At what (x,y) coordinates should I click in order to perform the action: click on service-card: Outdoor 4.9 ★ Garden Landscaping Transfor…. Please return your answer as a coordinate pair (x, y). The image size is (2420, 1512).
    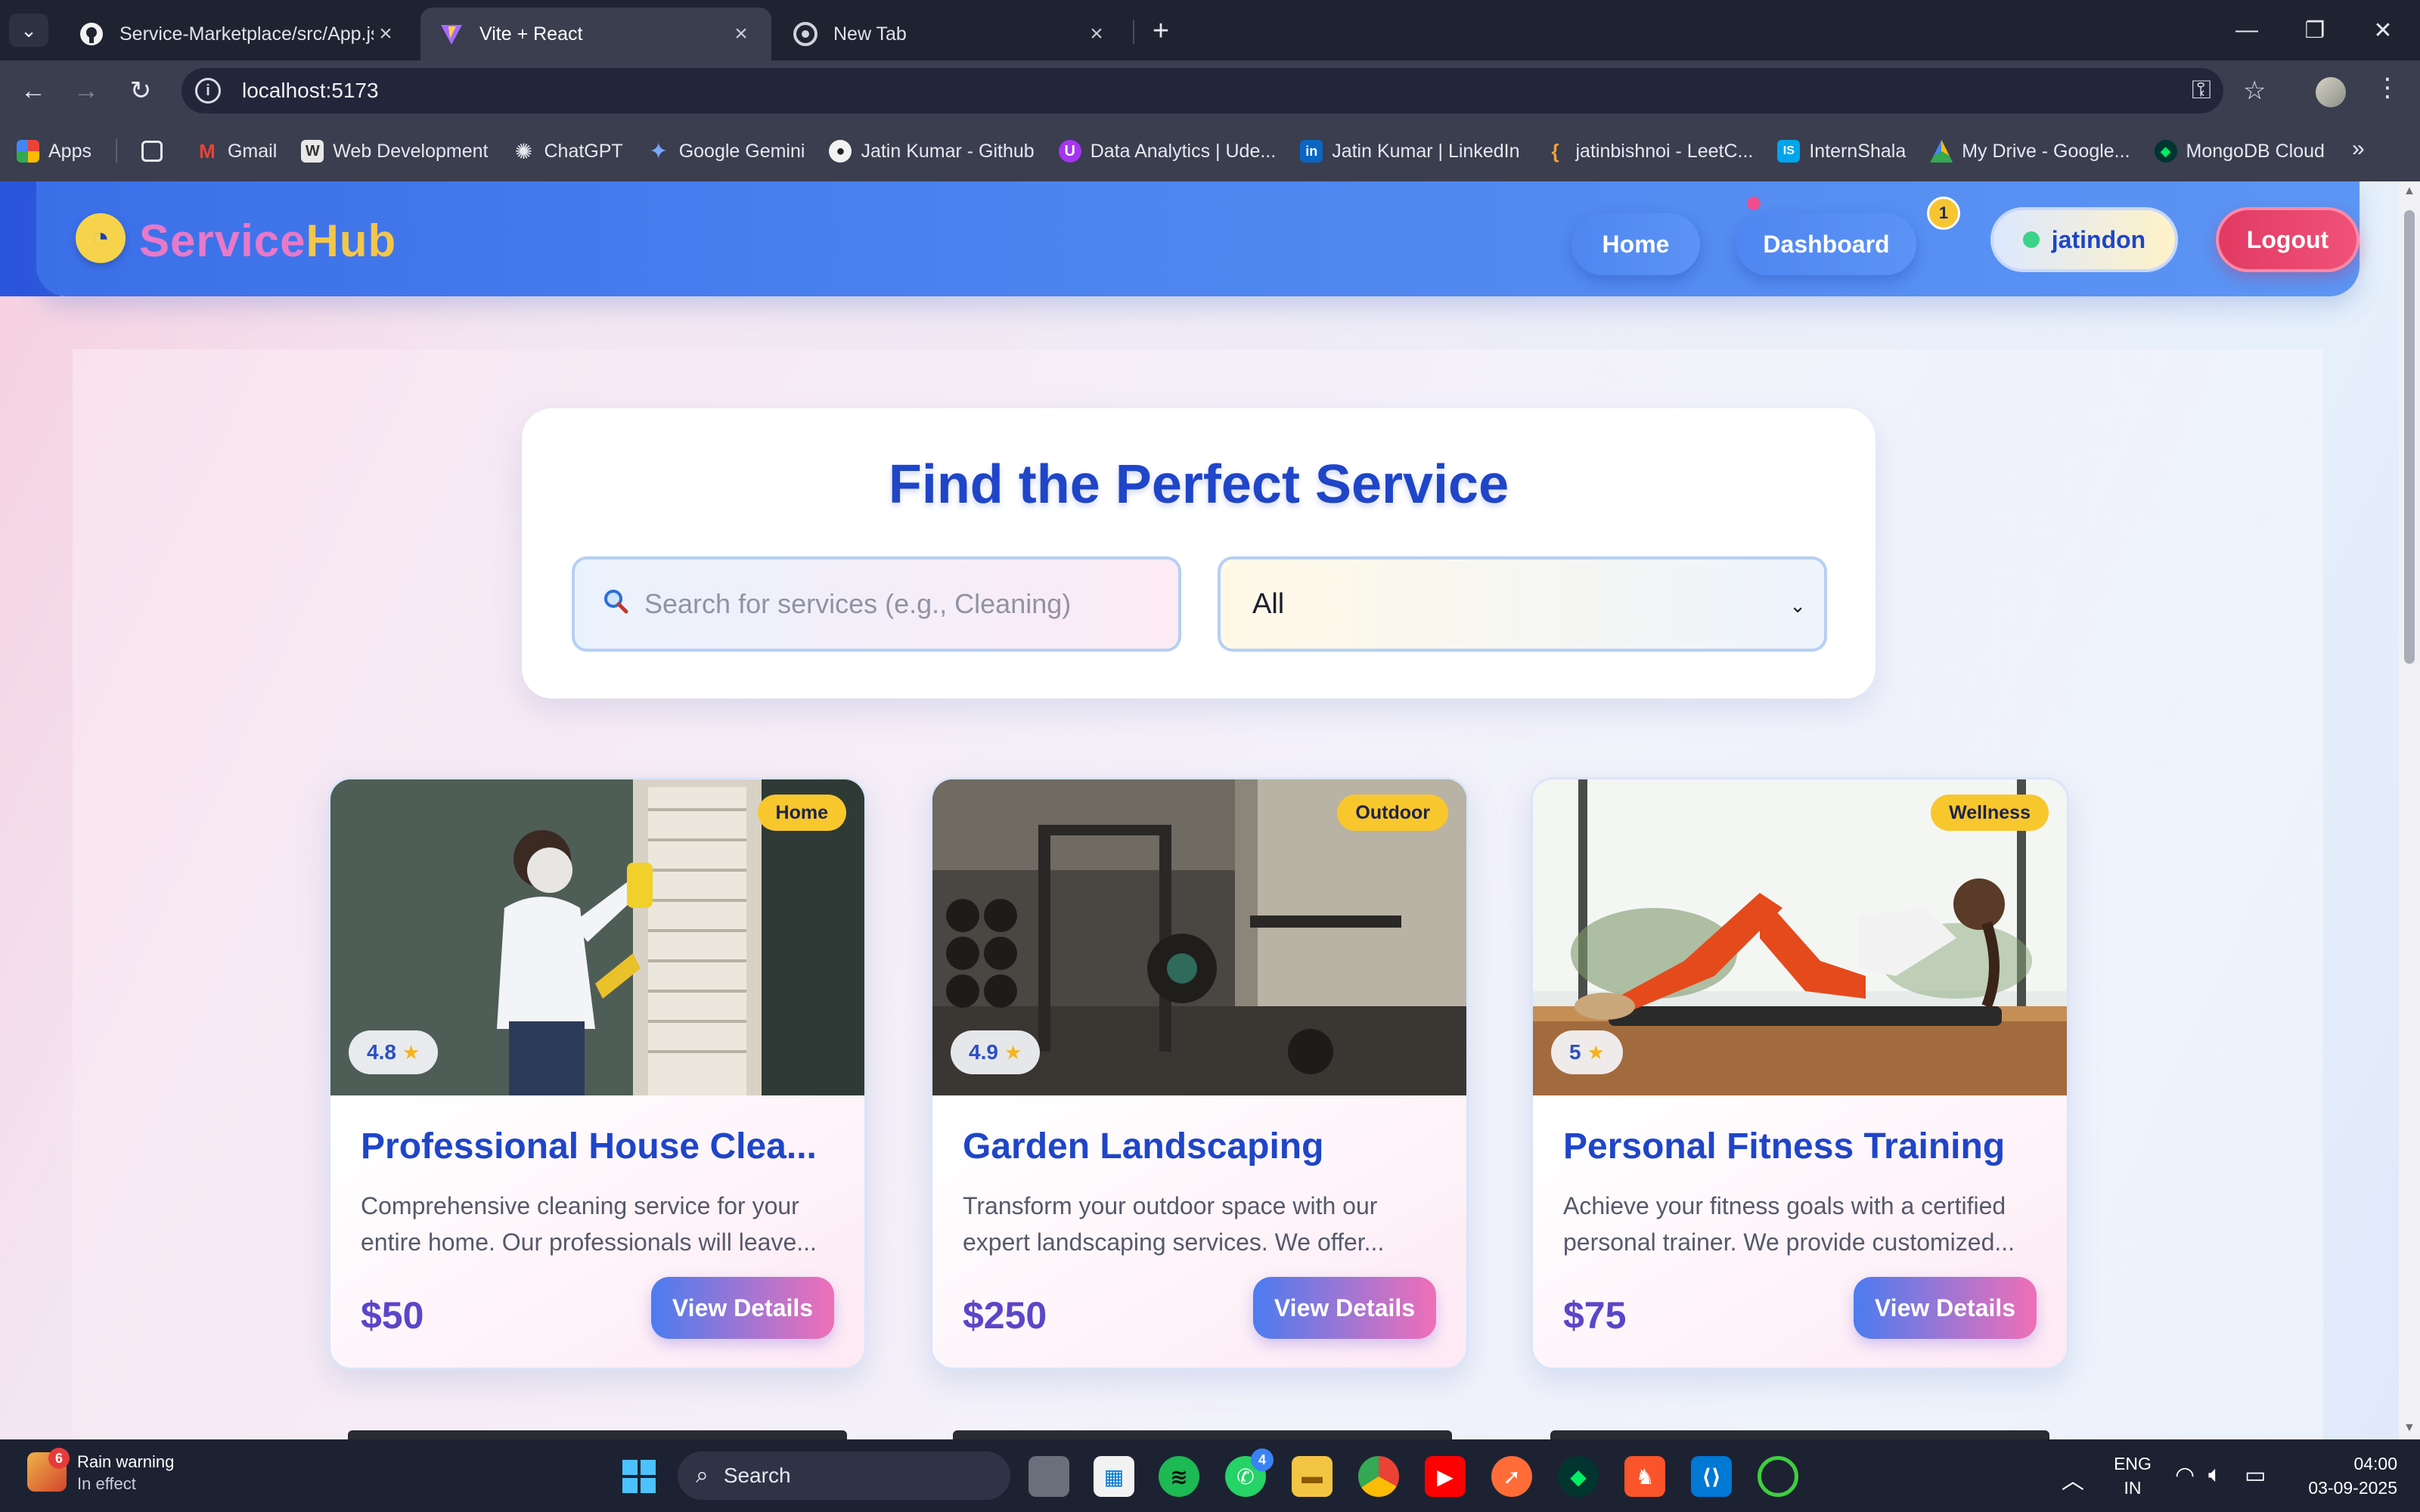
    Looking at the image, I should click on (1199, 1073).